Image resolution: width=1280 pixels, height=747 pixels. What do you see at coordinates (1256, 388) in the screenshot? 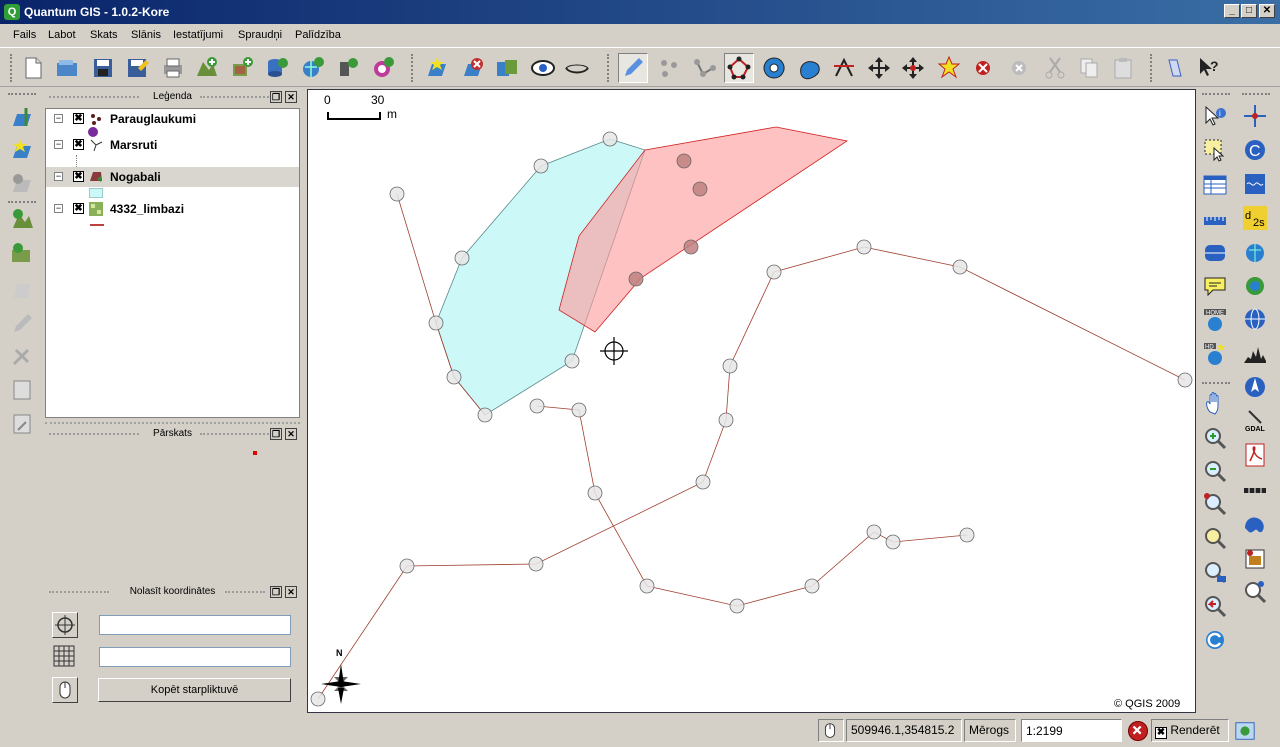
I see `north-arrow-plugin-icon` at bounding box center [1256, 388].